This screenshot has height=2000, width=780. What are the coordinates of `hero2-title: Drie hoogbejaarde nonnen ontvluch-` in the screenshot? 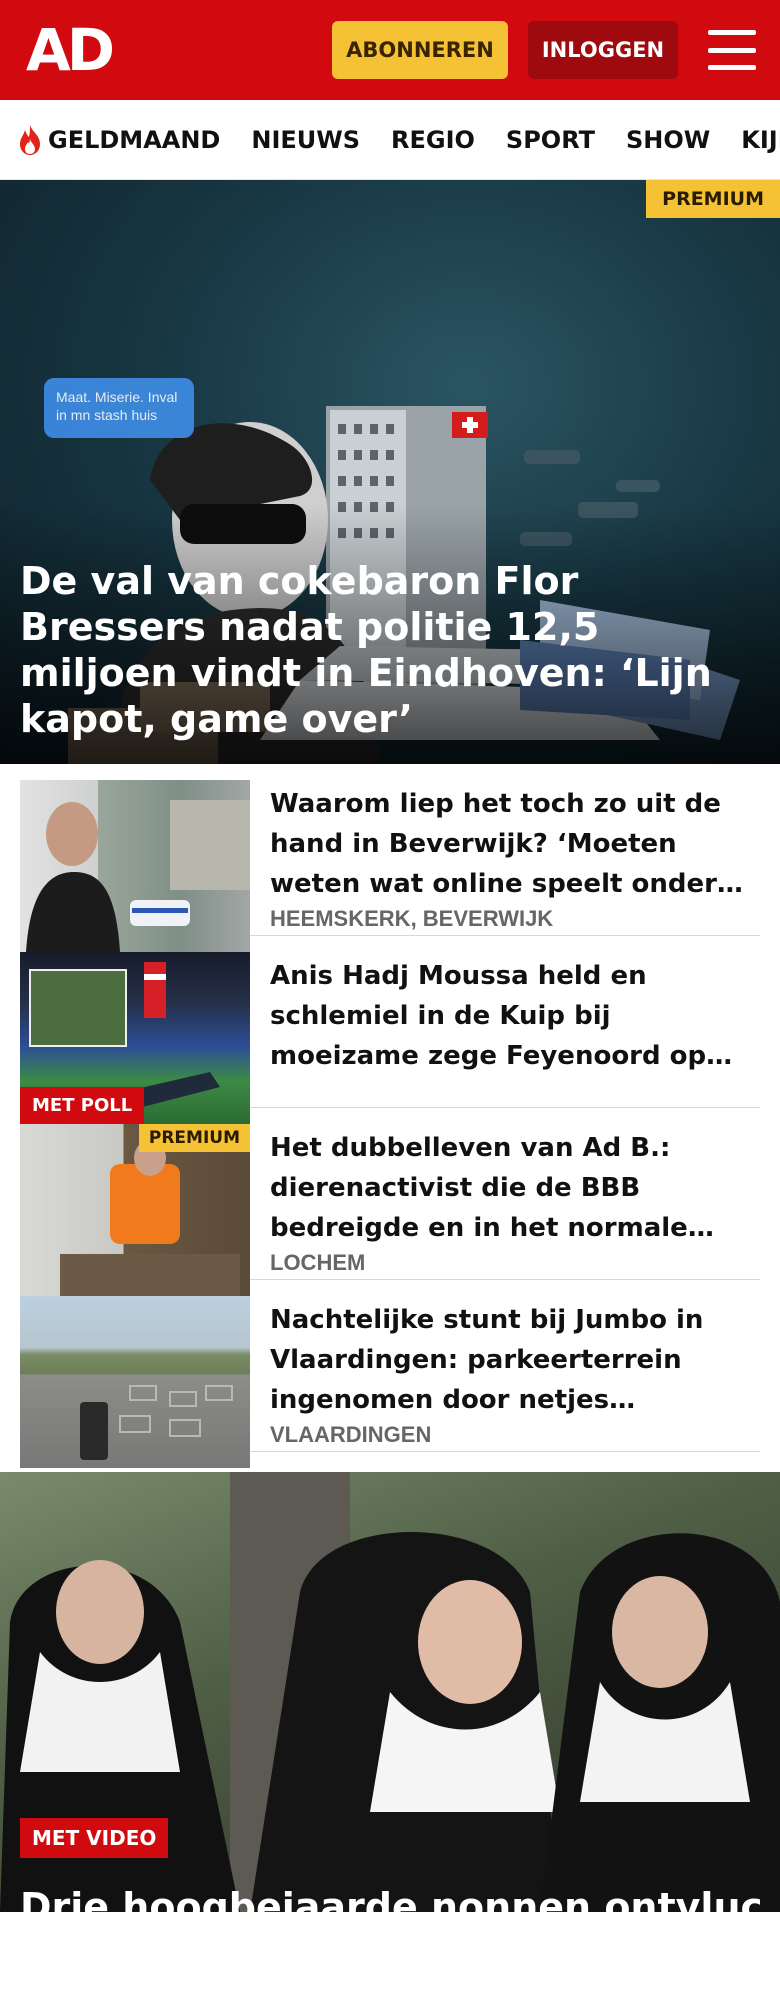 It's located at (390, 1898).